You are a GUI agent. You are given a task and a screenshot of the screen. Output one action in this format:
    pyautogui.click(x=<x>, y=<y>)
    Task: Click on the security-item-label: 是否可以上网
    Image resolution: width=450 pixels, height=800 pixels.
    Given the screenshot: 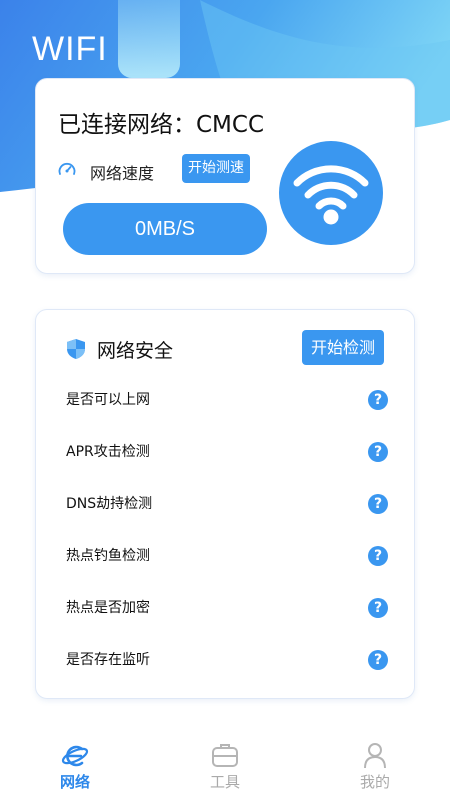 What is the action you would take?
    pyautogui.click(x=108, y=400)
    